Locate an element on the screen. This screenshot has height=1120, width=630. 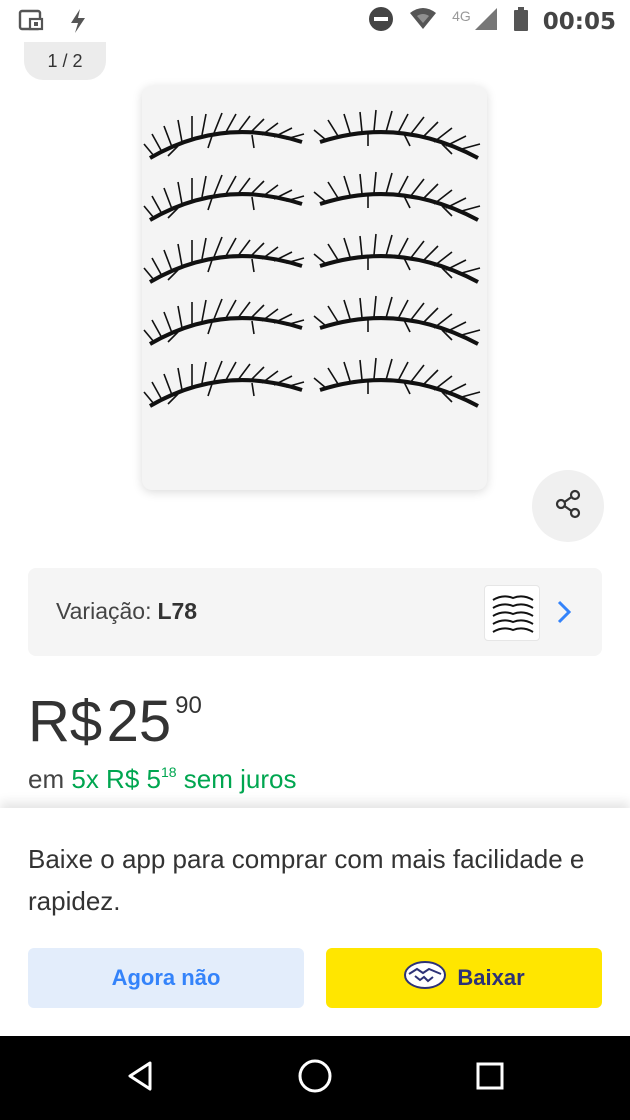
installments: em 5x R$ 518 sem juros is located at coordinates (162, 779).